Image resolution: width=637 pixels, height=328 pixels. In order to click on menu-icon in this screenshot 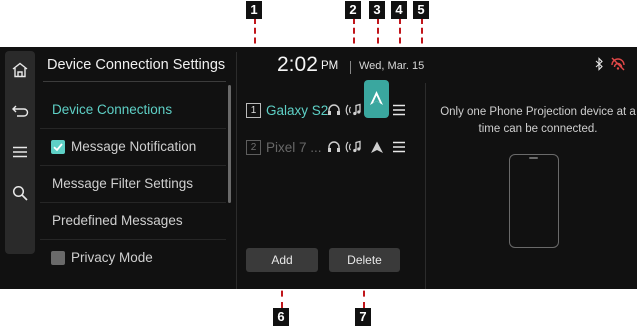, I will do `click(20, 152)`.